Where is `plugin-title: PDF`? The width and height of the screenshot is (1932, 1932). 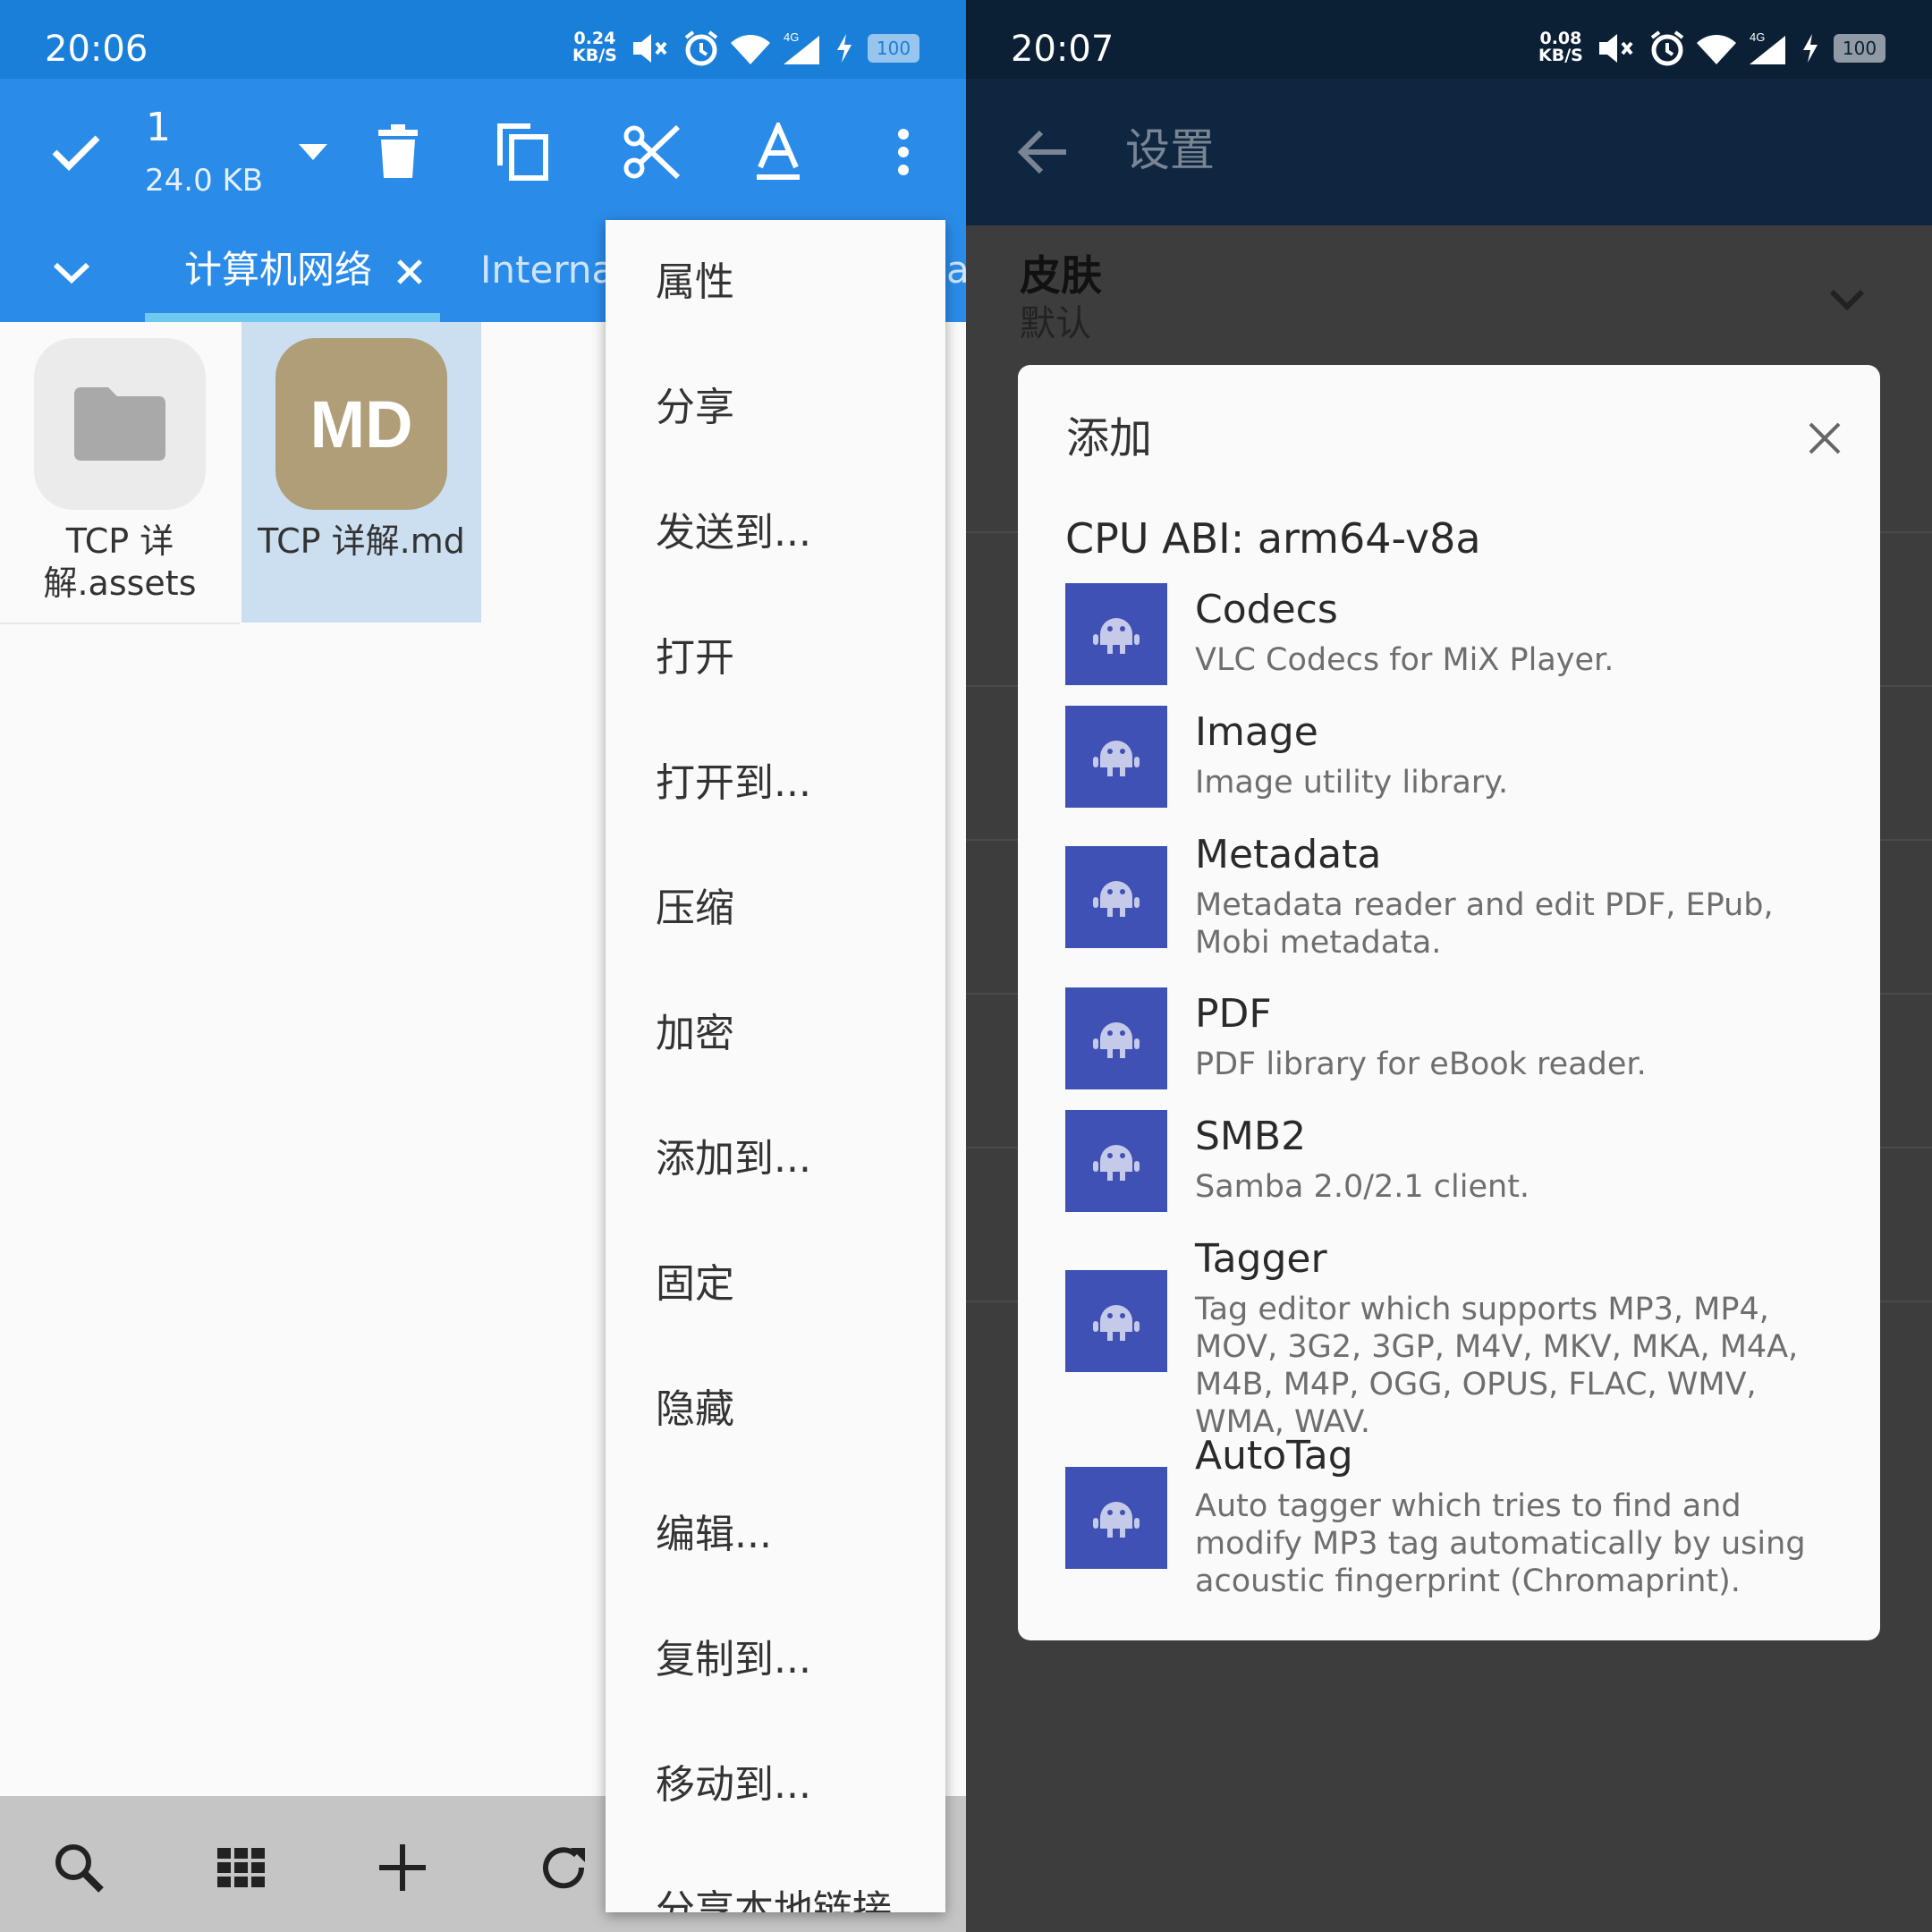 plugin-title: PDF is located at coordinates (1233, 1014).